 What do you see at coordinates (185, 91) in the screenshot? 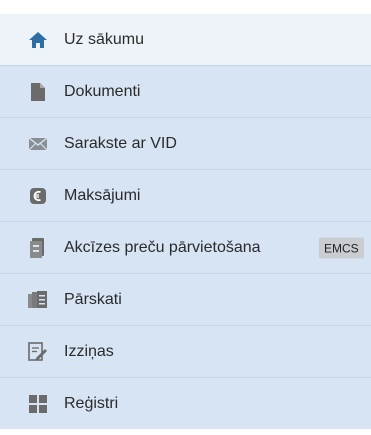
I see `menu-item-documents: Dokumenti` at bounding box center [185, 91].